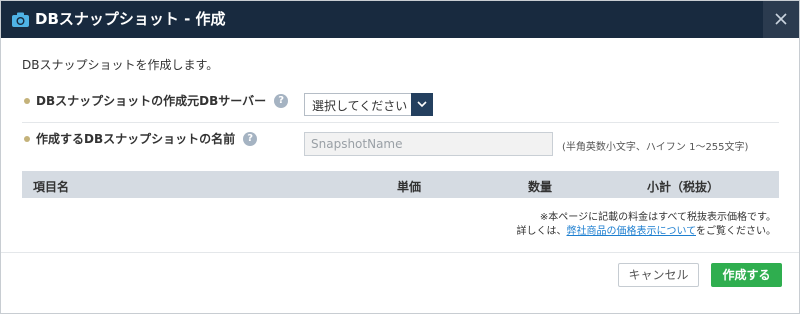 The height and width of the screenshot is (314, 800). Describe the element at coordinates (655, 147) in the screenshot. I see `snapshot-name-hint: (半角英数小文字、ハイフン 1～255文字)` at that location.